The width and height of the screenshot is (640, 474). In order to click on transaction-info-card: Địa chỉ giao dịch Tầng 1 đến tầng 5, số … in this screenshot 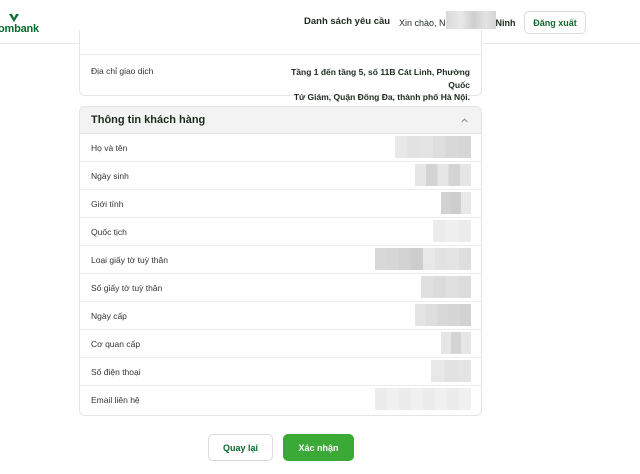, I will do `click(280, 66)`.